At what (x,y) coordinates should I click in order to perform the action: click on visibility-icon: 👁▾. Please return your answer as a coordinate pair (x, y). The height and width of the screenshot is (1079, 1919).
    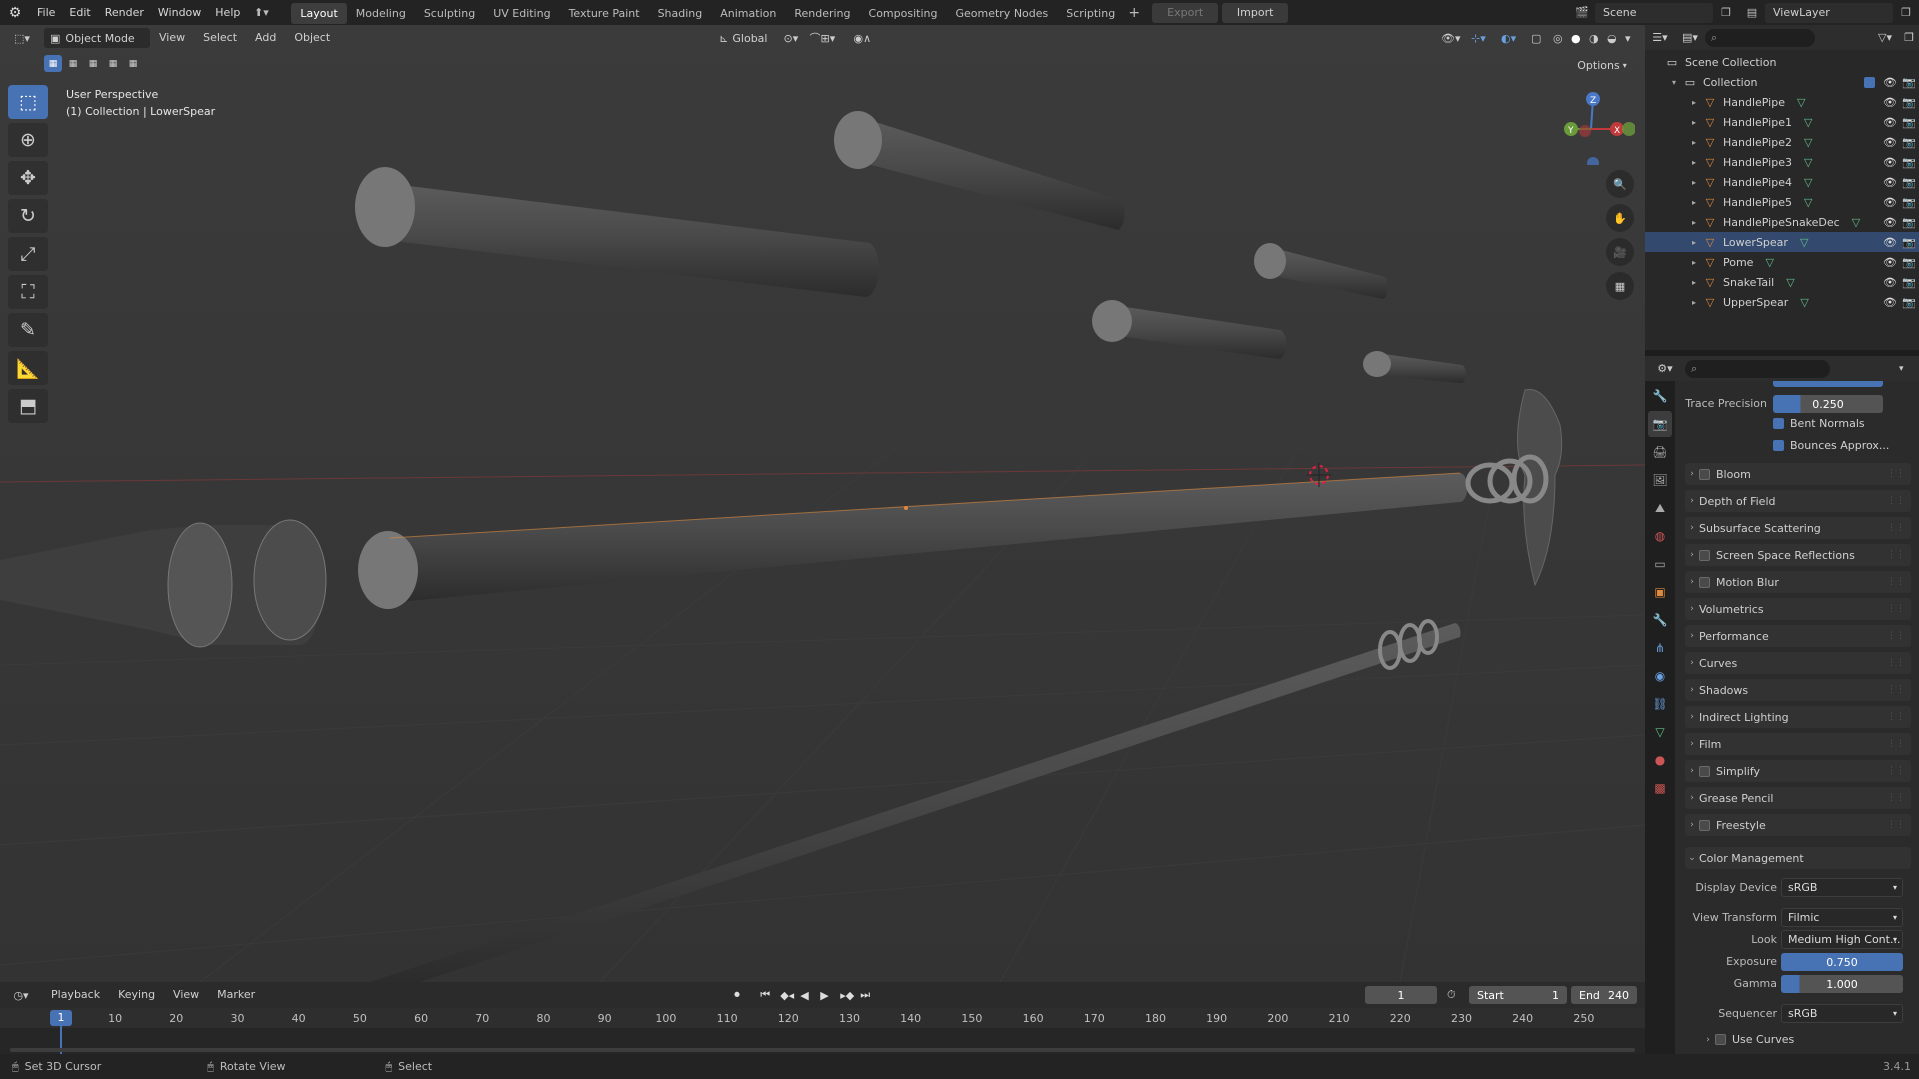
    Looking at the image, I should click on (1456, 38).